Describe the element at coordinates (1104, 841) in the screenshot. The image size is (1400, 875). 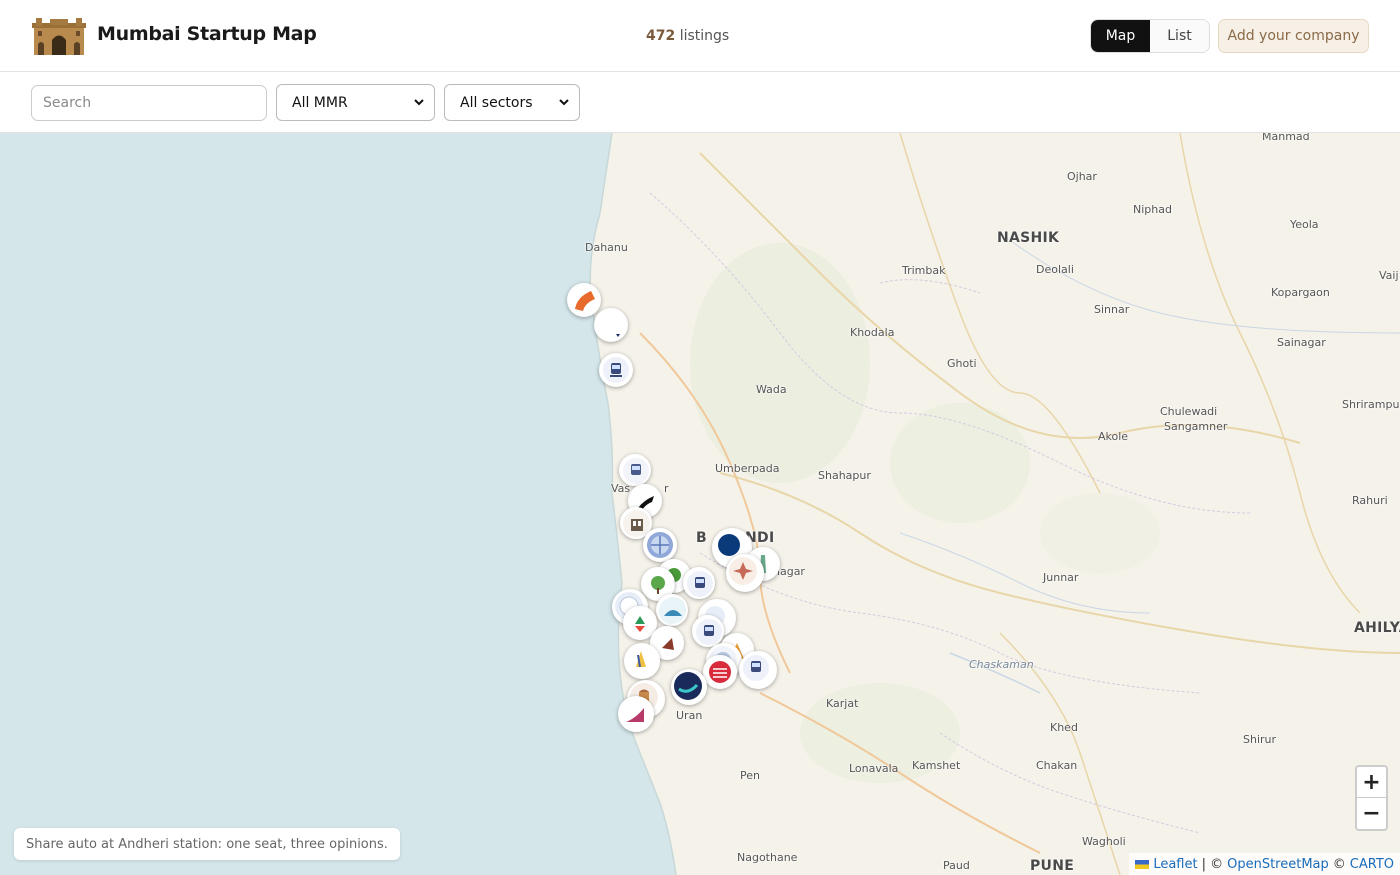
I see `place-label: Wagholi` at that location.